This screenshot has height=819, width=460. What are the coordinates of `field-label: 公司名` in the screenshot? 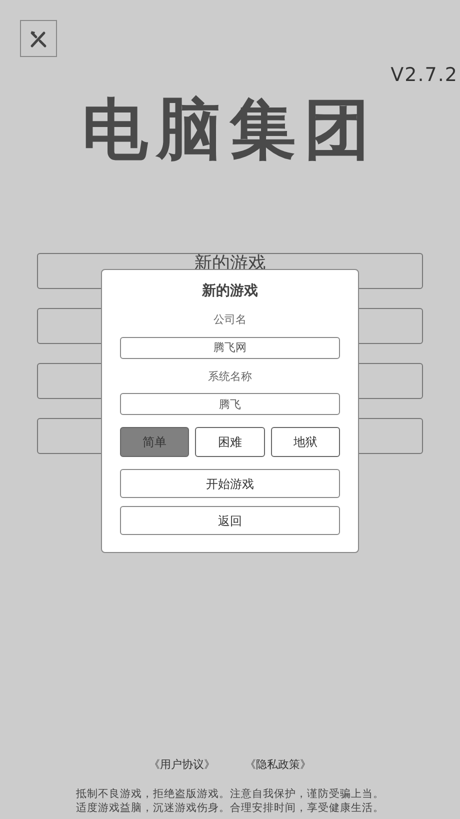 It's located at (230, 320).